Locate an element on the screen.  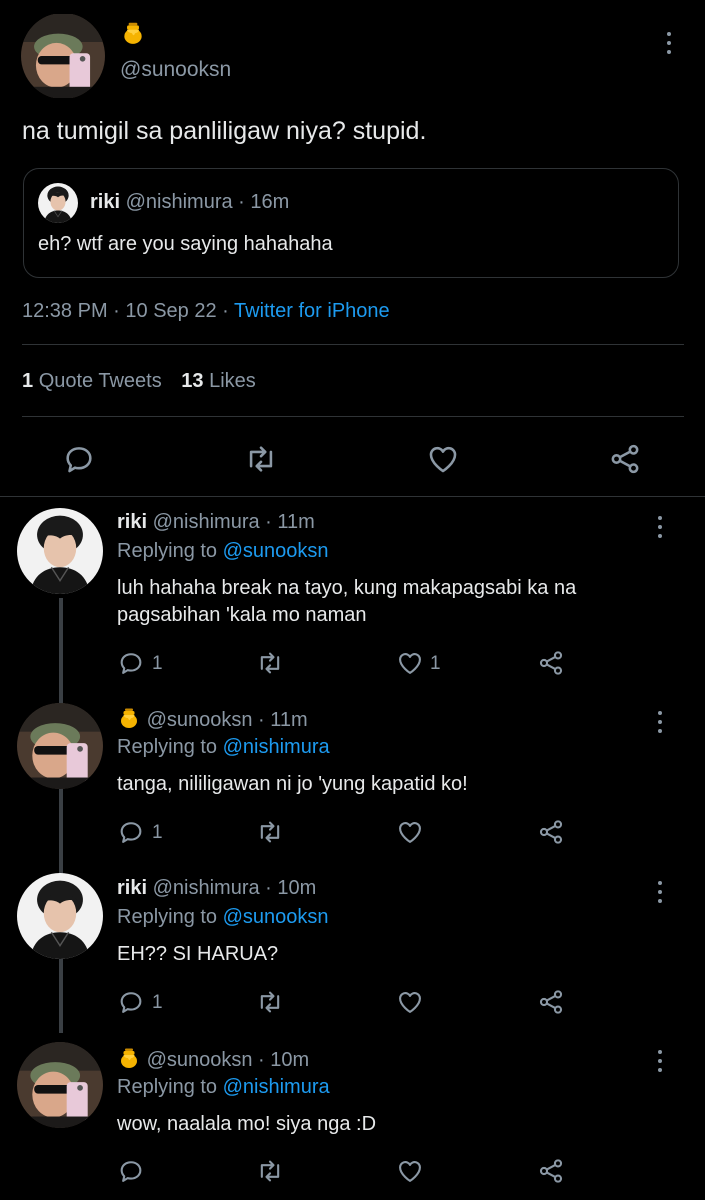
quoted-author-handle: @nishimura is located at coordinates (179, 202).